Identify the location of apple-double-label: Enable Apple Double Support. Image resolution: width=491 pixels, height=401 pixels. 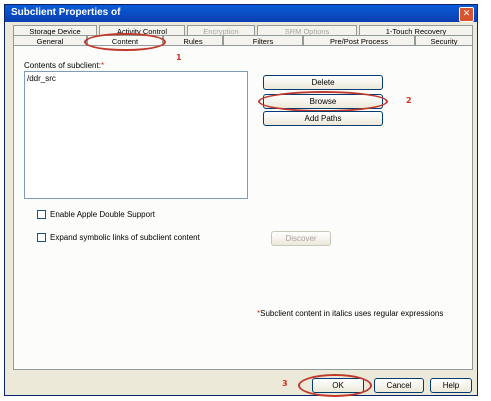
(102, 214).